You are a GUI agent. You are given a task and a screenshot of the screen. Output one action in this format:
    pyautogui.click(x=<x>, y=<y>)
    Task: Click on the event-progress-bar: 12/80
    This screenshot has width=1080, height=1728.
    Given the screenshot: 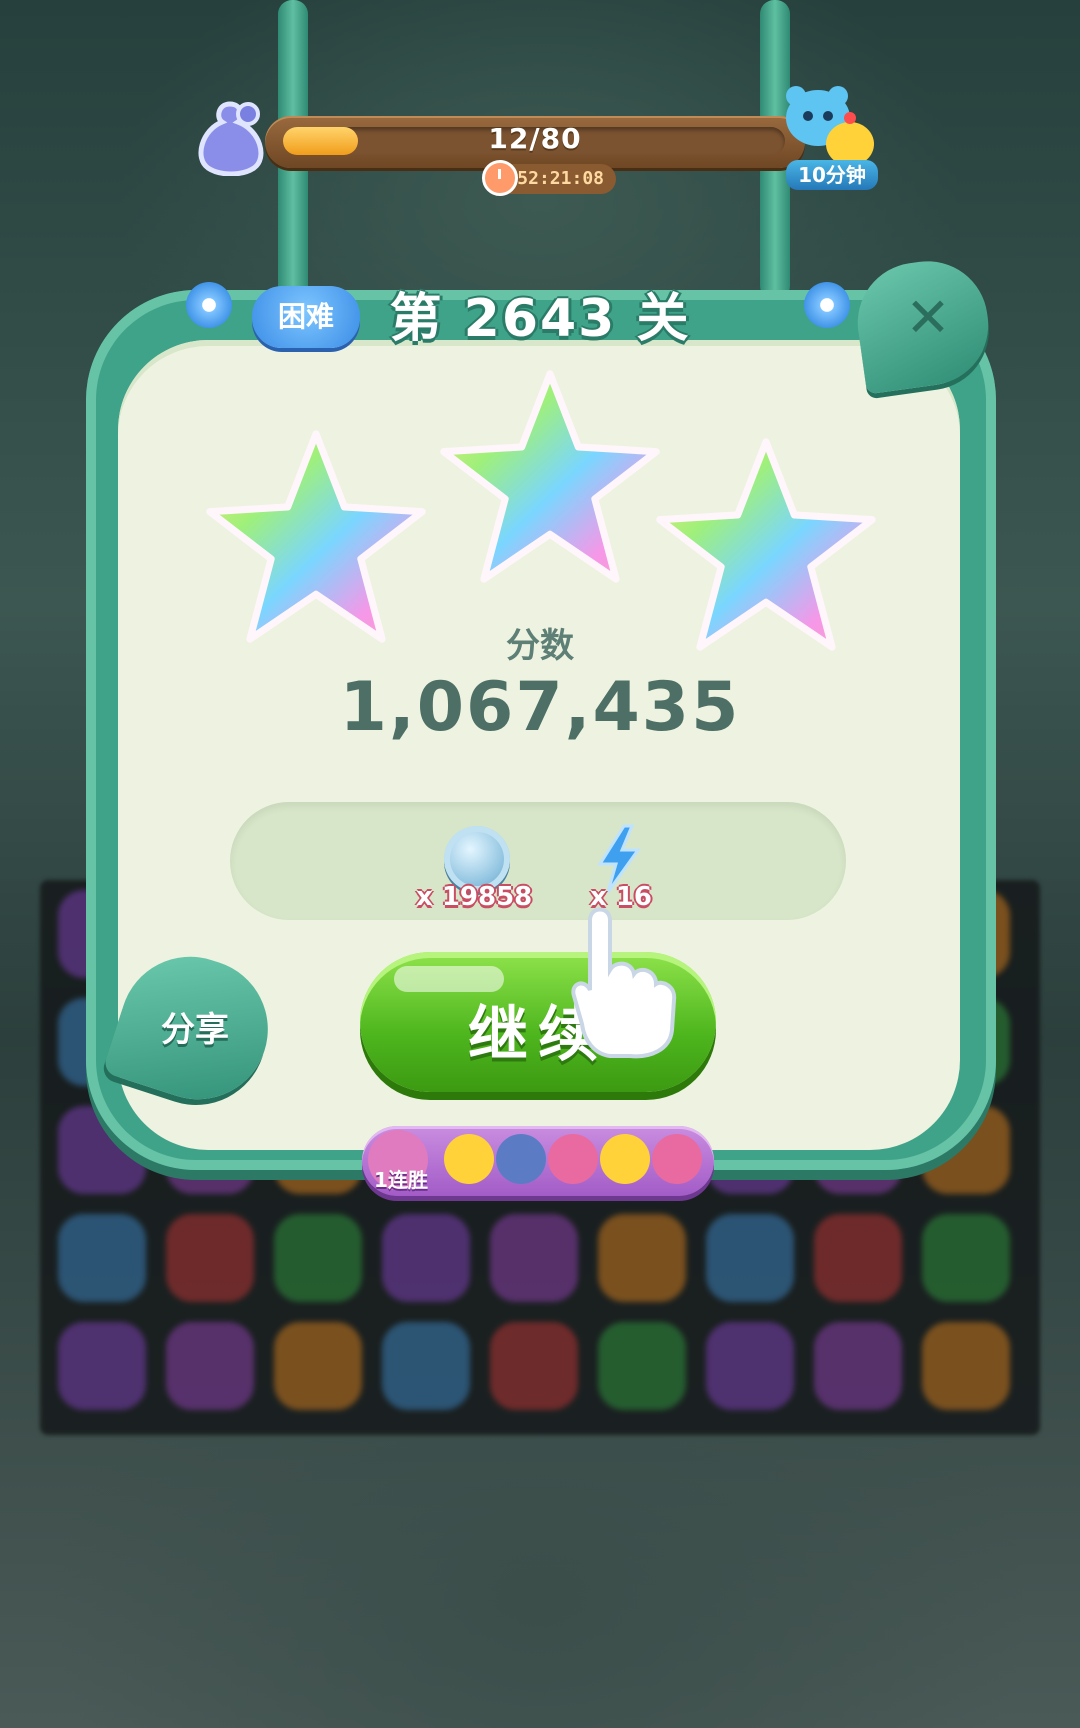 What is the action you would take?
    pyautogui.click(x=535, y=142)
    